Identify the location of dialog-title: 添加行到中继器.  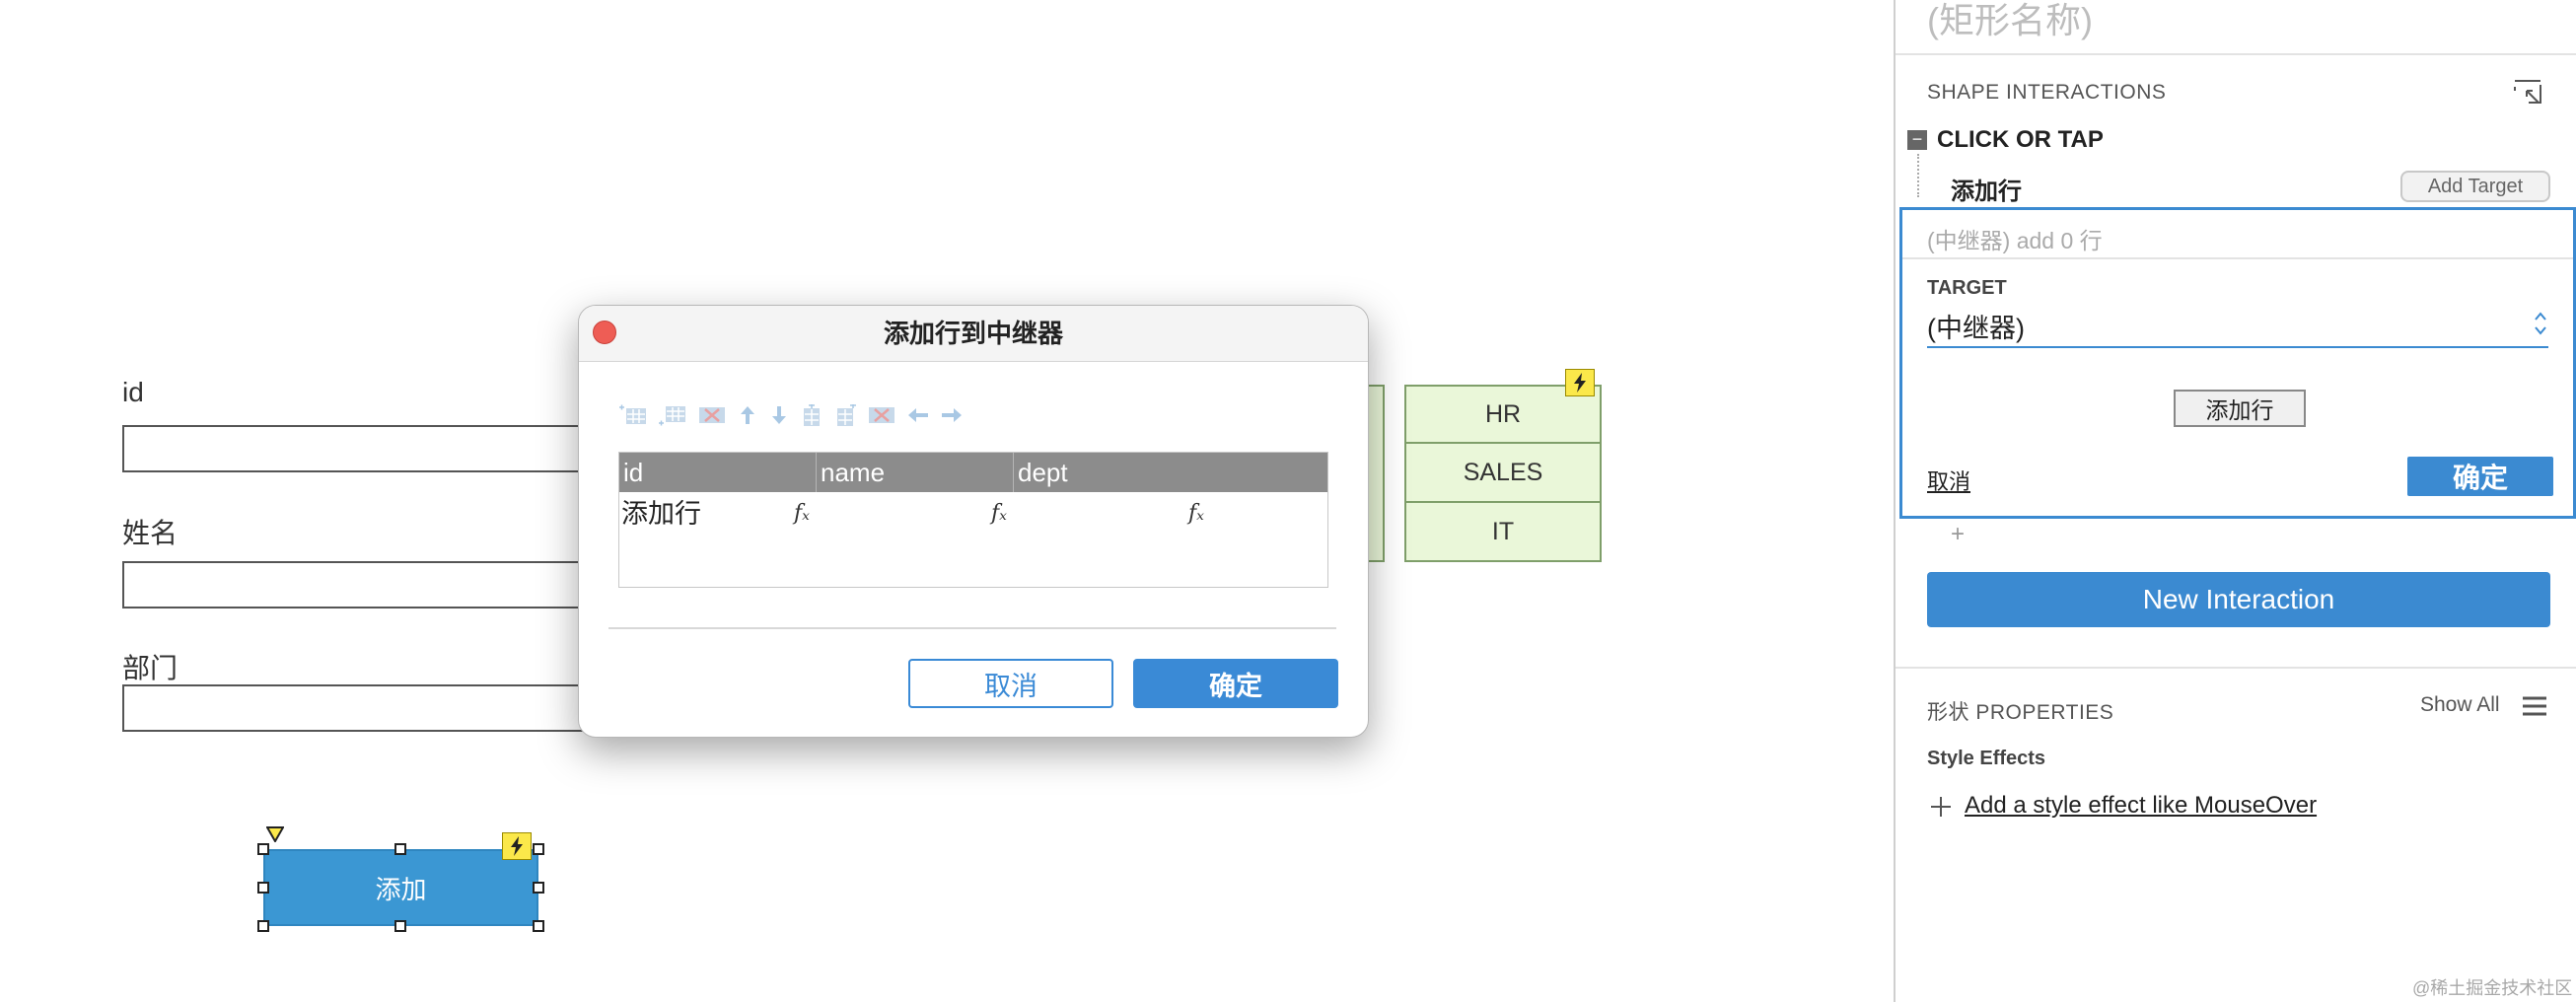
(973, 333).